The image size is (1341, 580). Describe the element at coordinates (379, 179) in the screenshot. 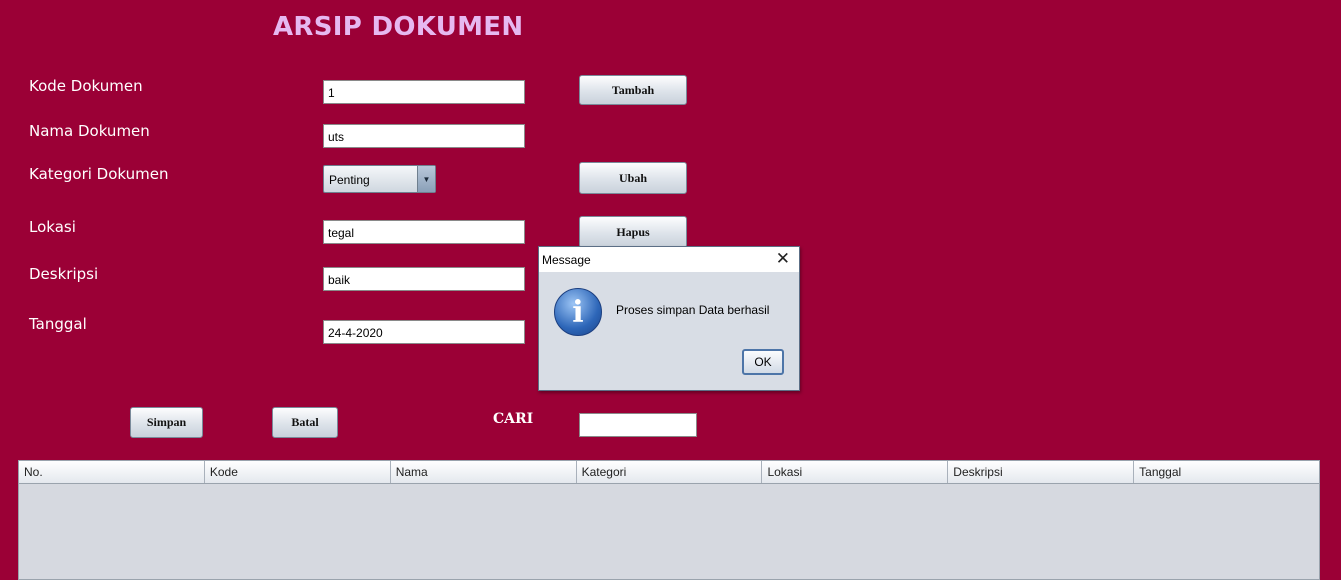

I see `kategori-dokumen-select: Penting ▼` at that location.